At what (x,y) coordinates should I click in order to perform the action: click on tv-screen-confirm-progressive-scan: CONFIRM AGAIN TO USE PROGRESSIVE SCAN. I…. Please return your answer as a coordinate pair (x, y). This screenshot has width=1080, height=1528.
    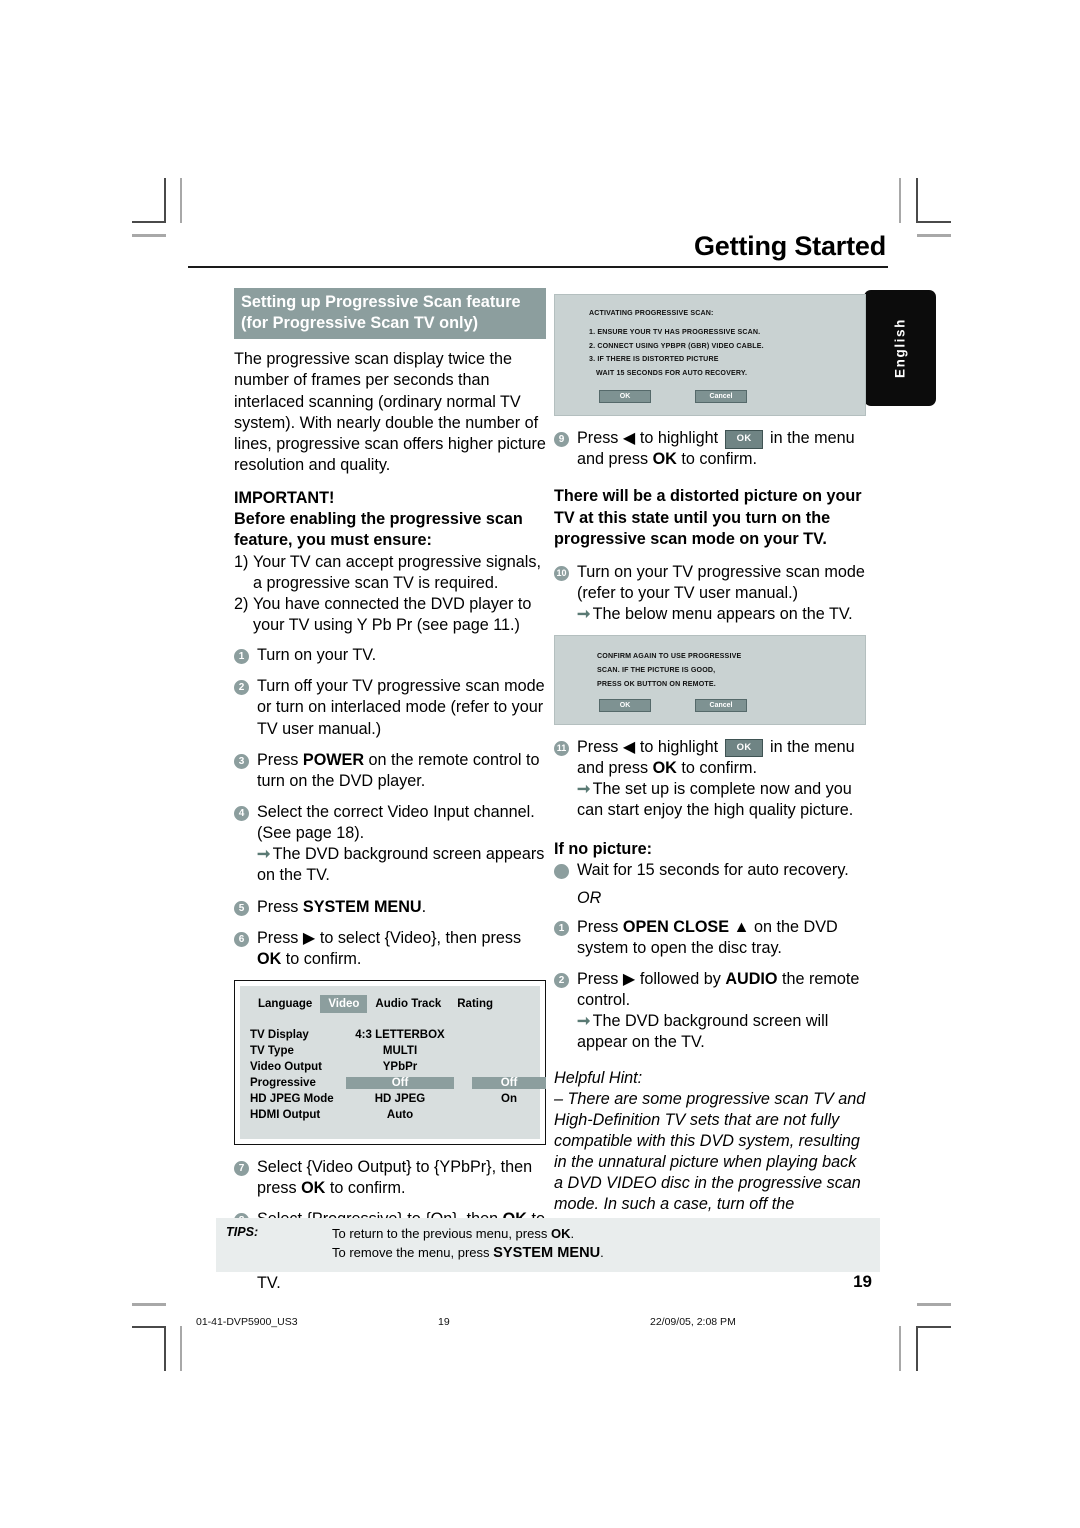
    Looking at the image, I should click on (710, 680).